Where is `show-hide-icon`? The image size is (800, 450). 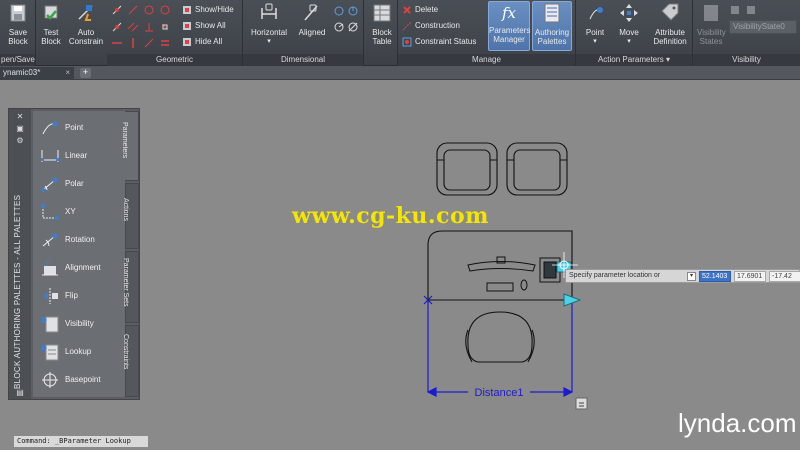
show-hide-icon is located at coordinates (187, 10).